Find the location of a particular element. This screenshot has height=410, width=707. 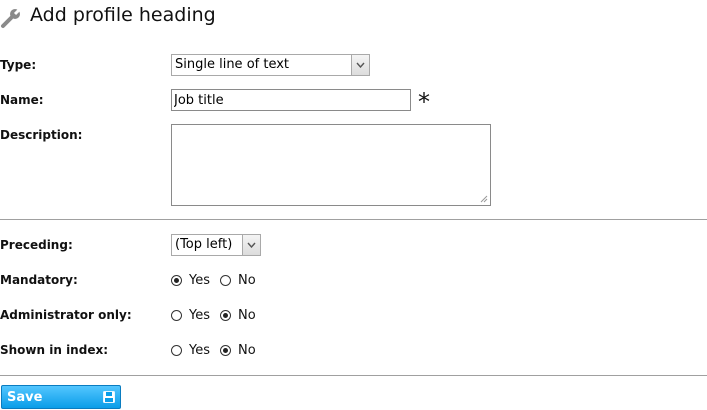

preceding-select: (Top left) is located at coordinates (216, 245).